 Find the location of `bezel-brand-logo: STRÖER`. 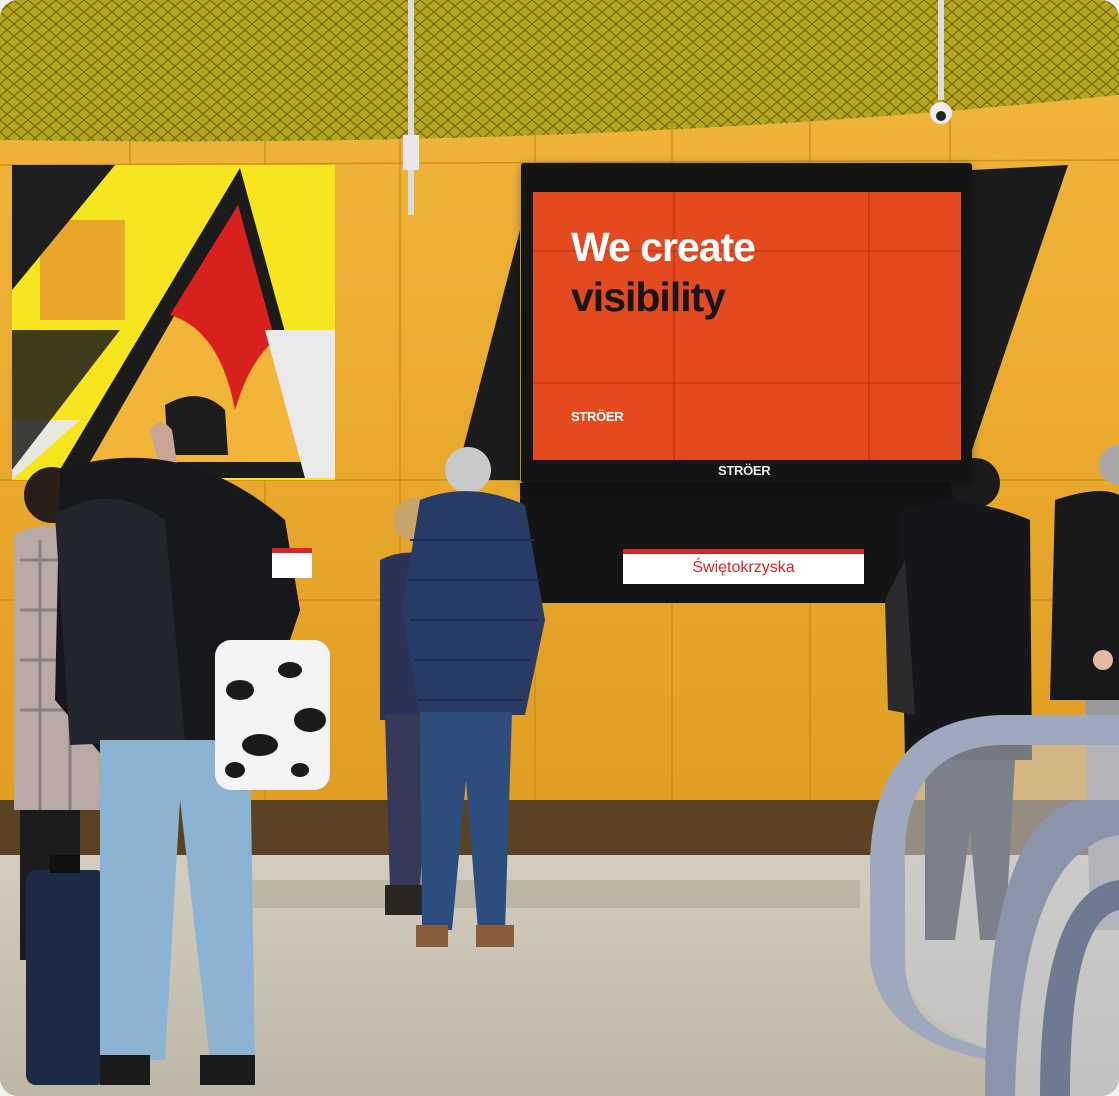

bezel-brand-logo: STRÖER is located at coordinates (744, 470).